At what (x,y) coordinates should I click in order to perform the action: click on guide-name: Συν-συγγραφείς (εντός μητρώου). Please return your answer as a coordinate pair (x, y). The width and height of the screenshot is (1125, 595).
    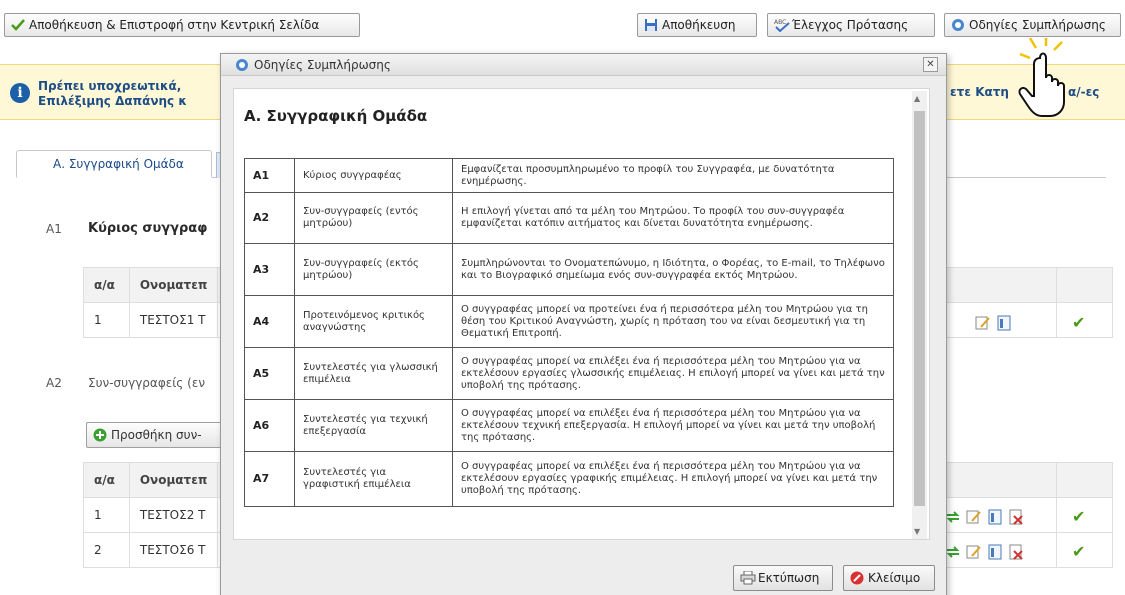
    Looking at the image, I should click on (373, 218).